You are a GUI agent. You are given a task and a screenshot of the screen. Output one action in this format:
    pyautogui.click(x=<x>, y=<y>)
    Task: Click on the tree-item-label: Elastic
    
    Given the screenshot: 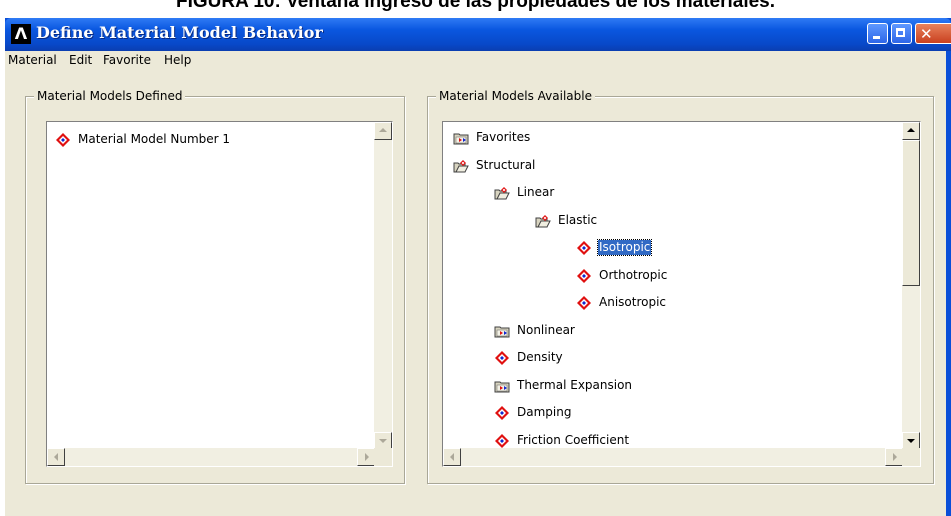 What is the action you would take?
    pyautogui.click(x=578, y=219)
    